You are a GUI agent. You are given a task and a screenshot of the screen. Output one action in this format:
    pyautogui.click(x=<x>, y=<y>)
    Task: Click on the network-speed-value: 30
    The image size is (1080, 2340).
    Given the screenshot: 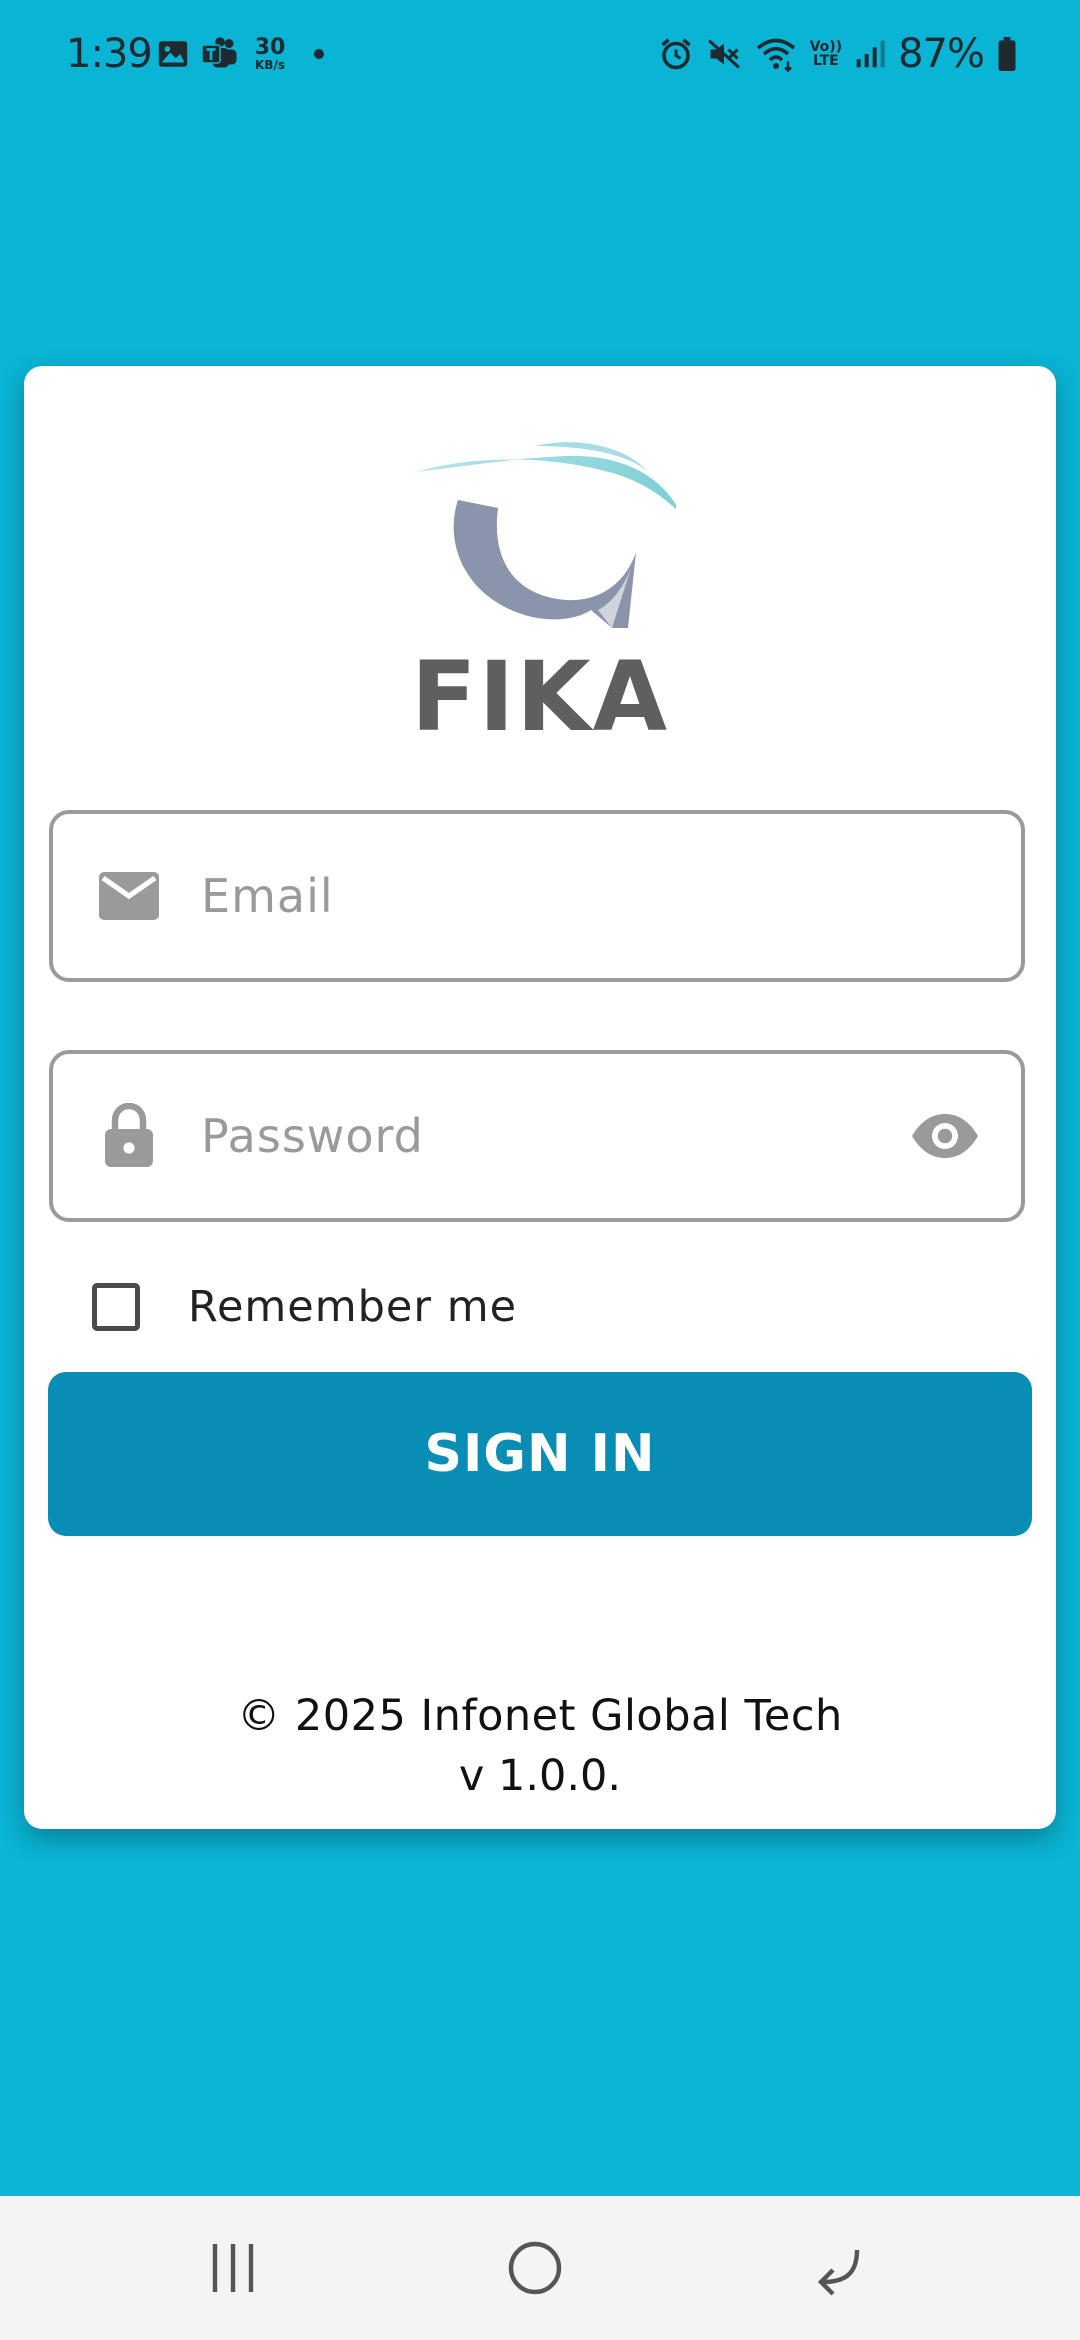 What is the action you would take?
    pyautogui.click(x=270, y=47)
    